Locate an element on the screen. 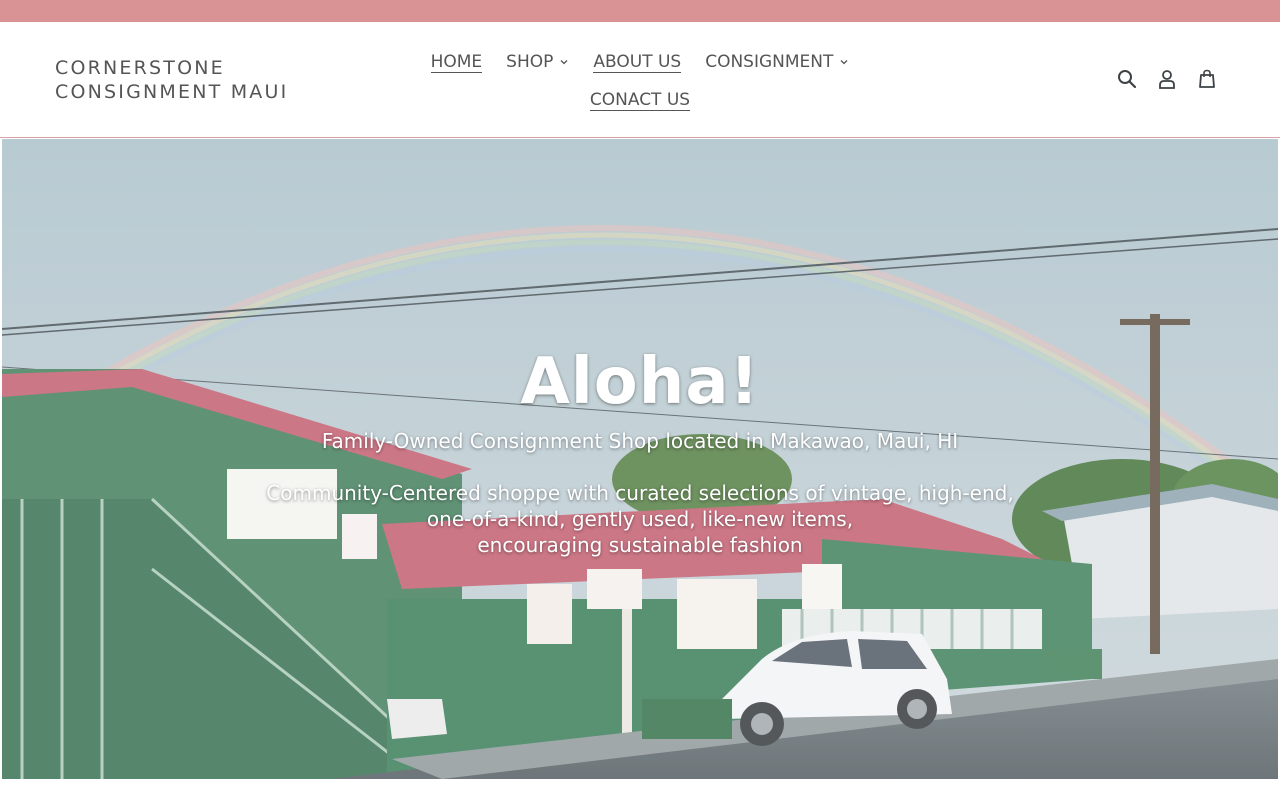  cart-icon is located at coordinates (1207, 78).